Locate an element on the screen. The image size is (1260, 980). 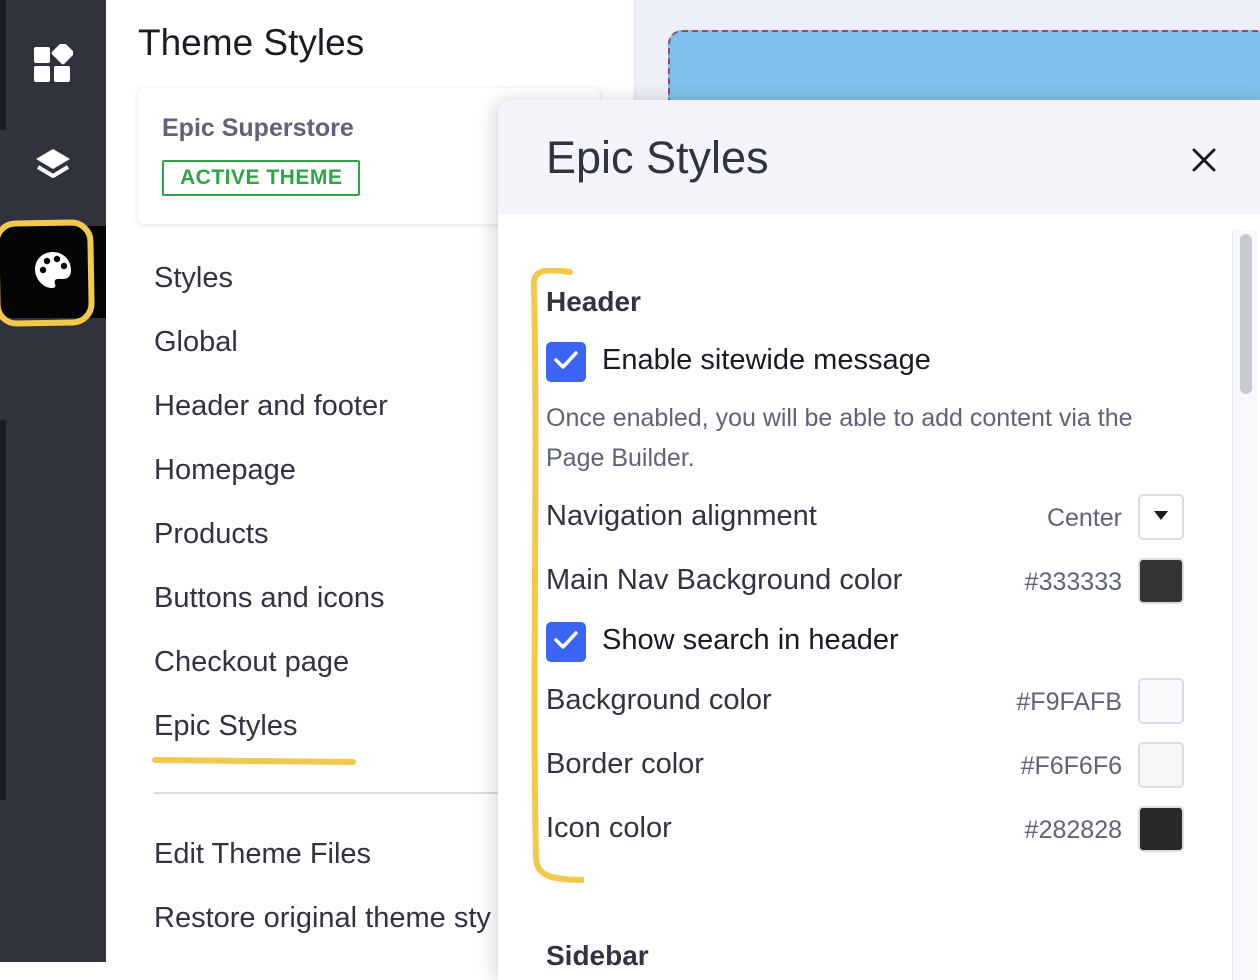
nav-item-styles: Styles is located at coordinates (193, 278).